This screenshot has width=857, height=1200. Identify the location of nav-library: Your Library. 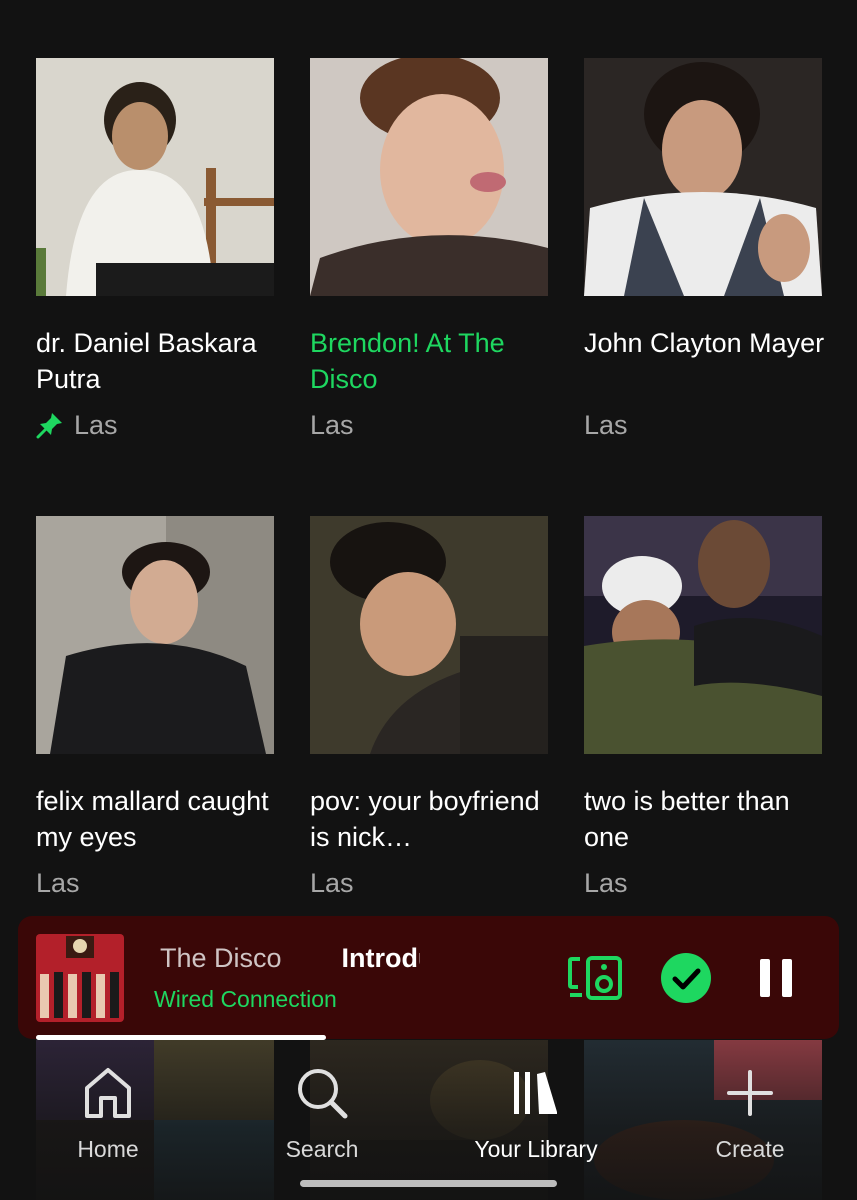
(536, 1115).